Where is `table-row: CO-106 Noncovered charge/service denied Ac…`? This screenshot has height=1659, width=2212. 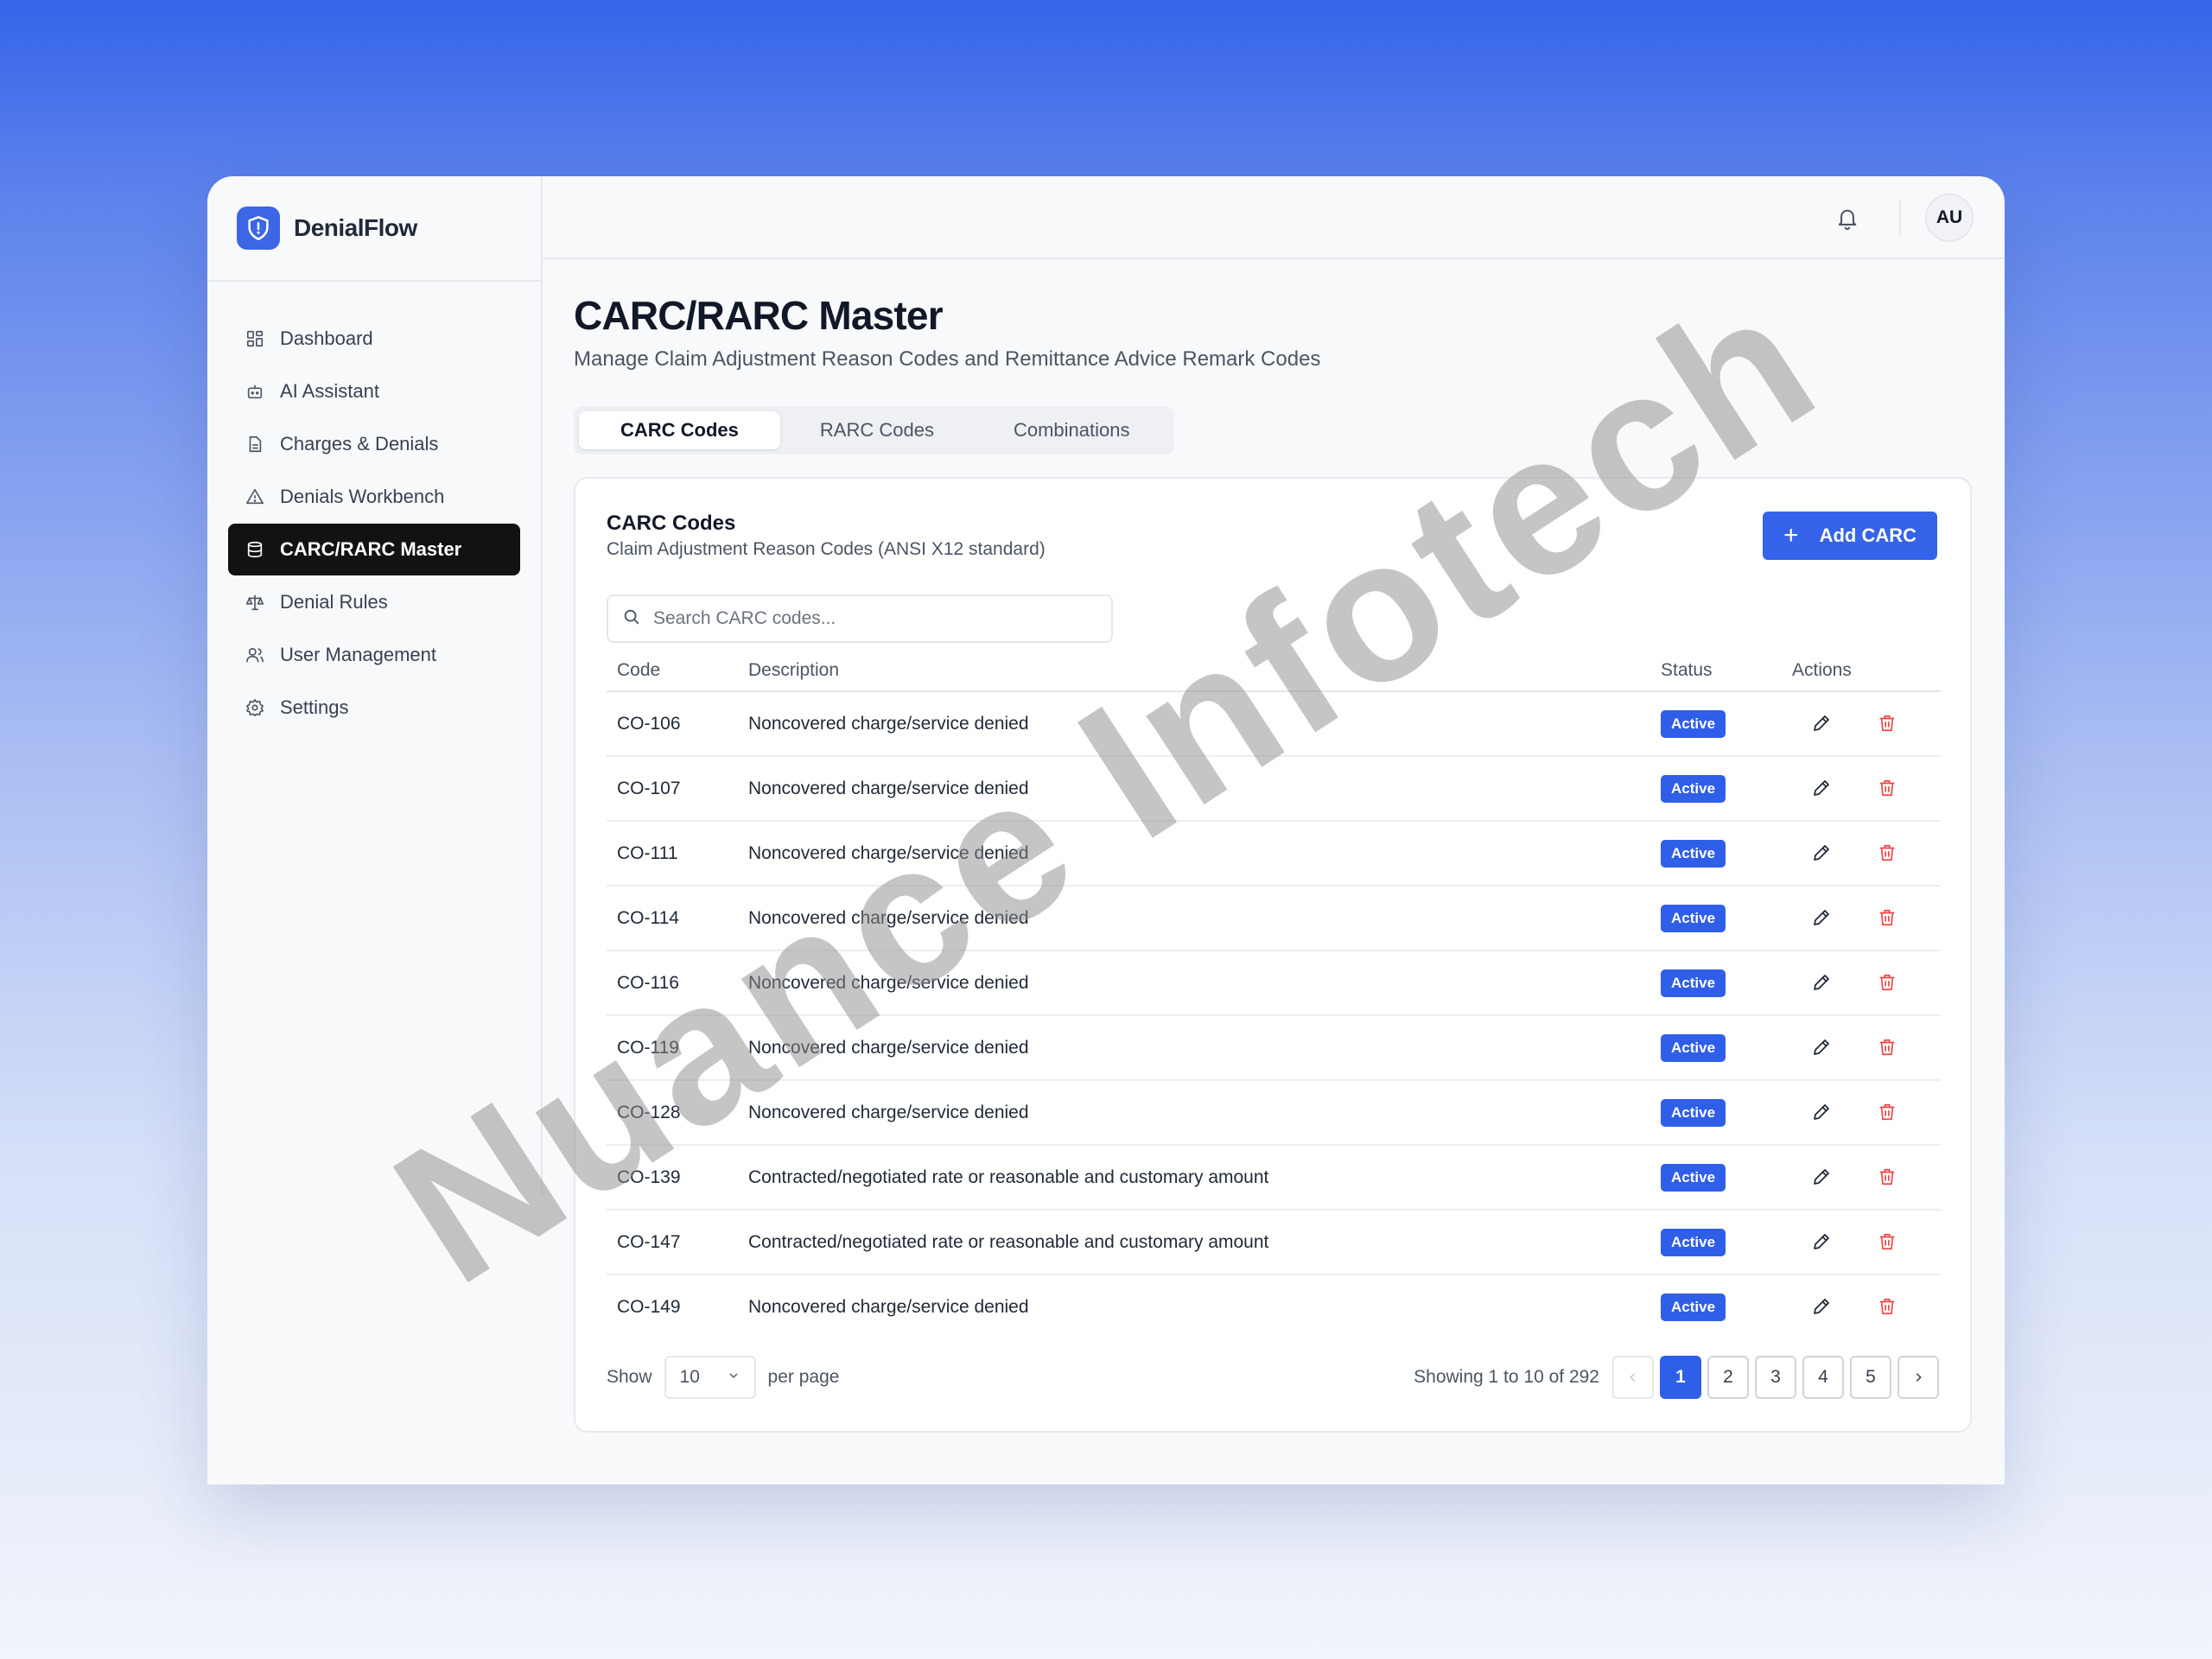
table-row: CO-106 Noncovered charge/service denied Ac… is located at coordinates (1274, 724).